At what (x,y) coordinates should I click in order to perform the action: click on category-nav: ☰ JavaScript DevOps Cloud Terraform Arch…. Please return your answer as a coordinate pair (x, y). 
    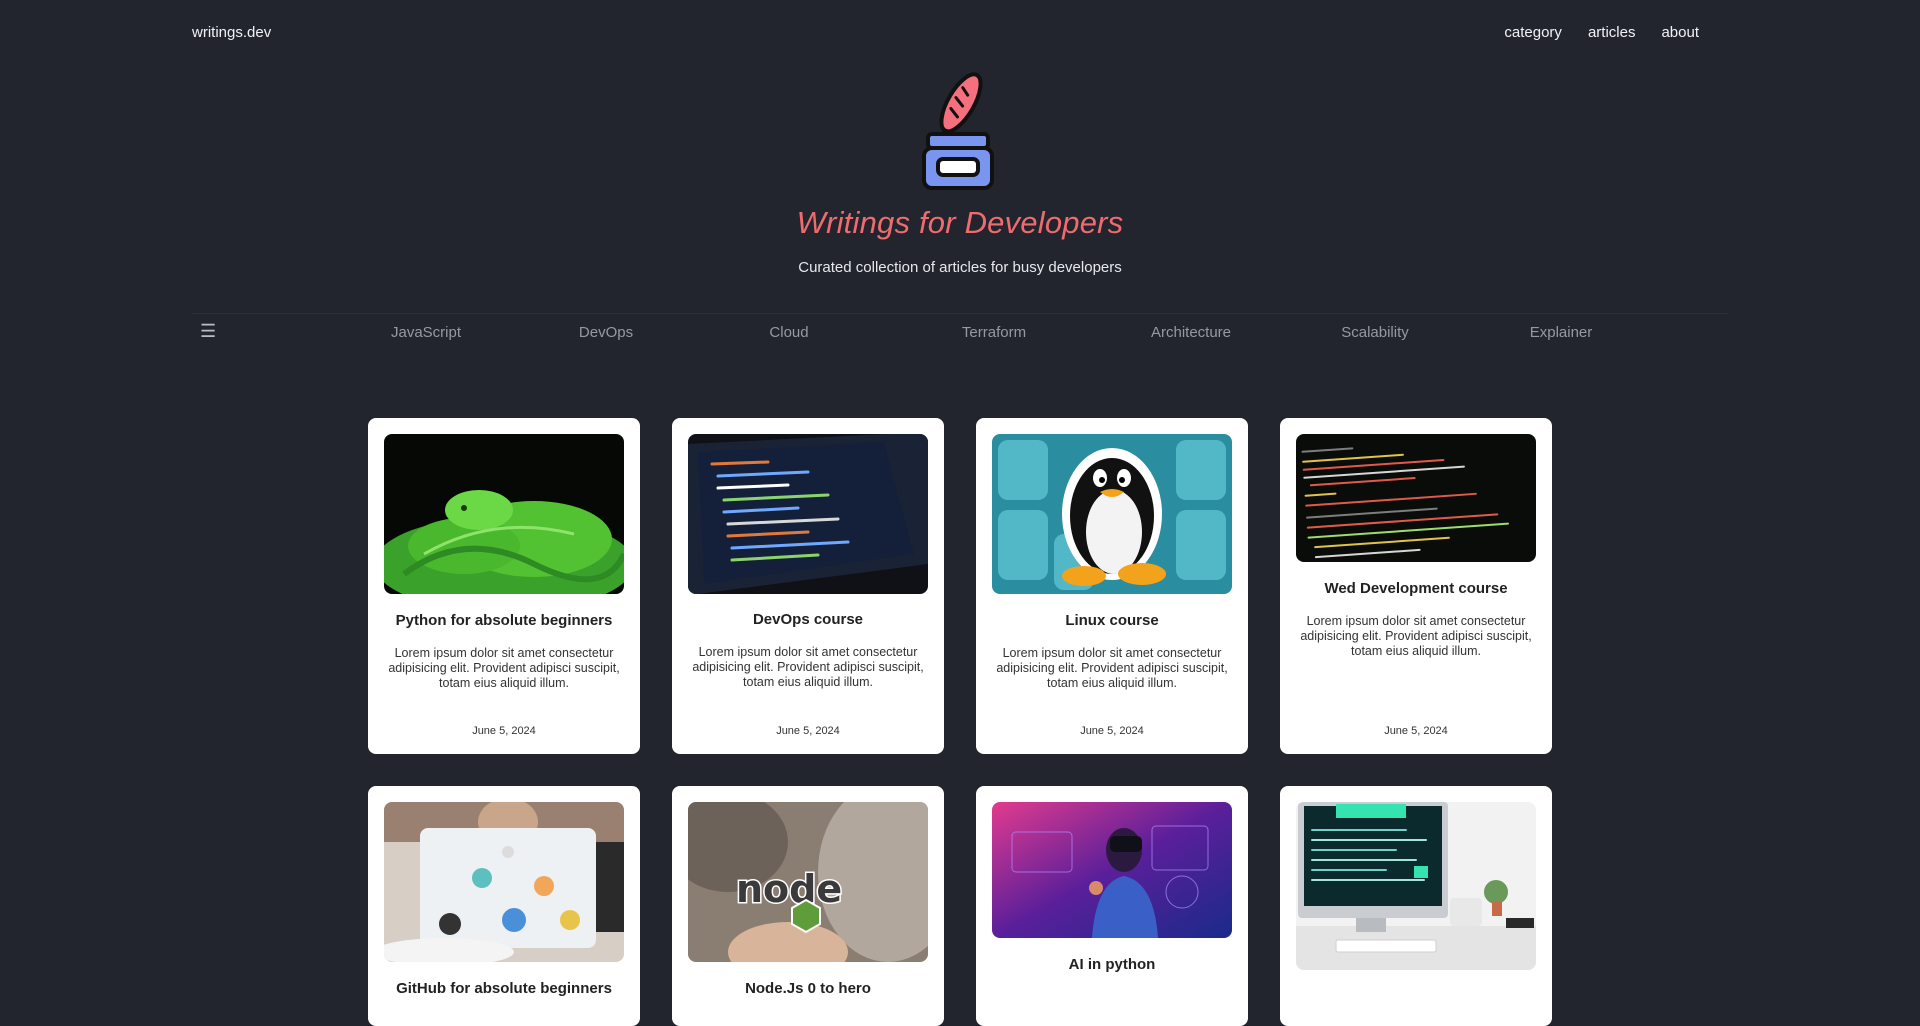
    Looking at the image, I should click on (960, 333).